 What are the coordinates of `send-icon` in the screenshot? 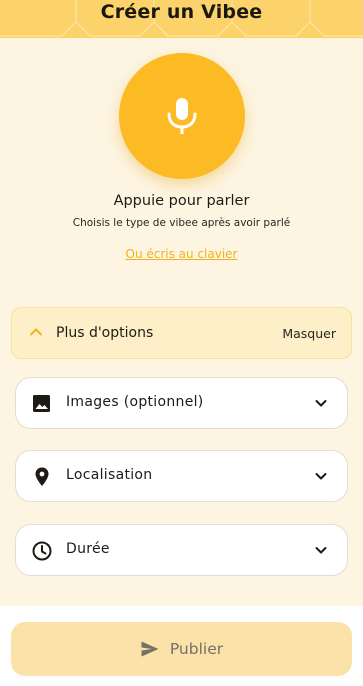 It's located at (150, 649).